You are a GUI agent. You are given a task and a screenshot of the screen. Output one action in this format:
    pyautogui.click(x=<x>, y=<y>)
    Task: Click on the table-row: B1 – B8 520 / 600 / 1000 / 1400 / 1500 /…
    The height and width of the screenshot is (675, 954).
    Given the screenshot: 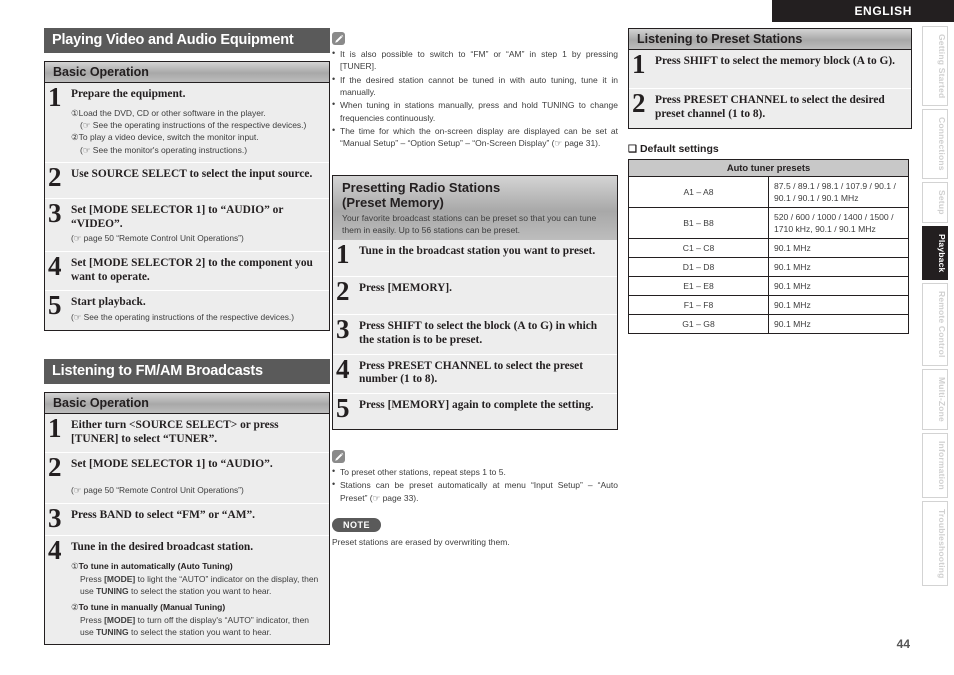 What is the action you would take?
    pyautogui.click(x=768, y=223)
    